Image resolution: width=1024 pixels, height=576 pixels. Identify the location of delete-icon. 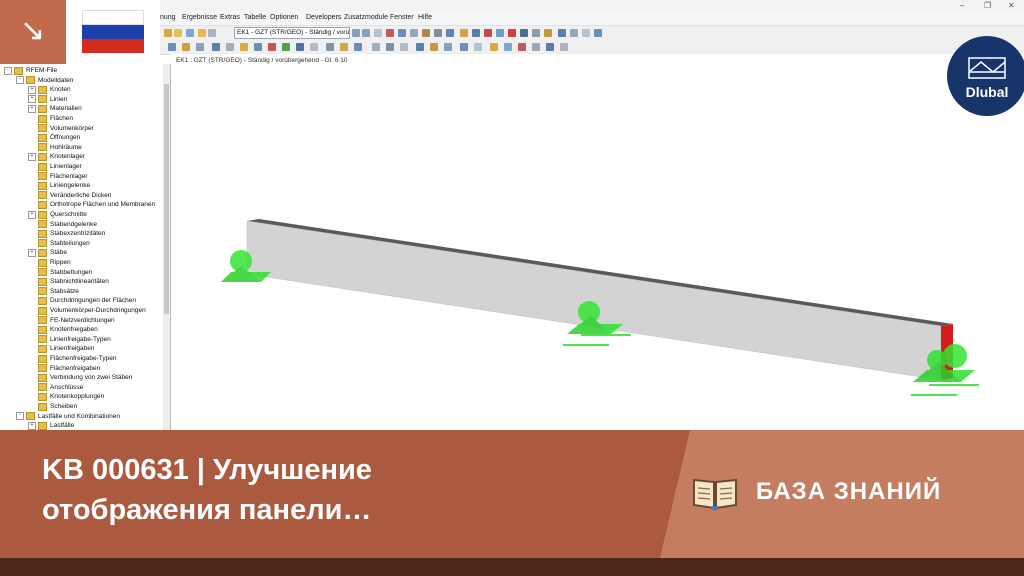
(512, 33).